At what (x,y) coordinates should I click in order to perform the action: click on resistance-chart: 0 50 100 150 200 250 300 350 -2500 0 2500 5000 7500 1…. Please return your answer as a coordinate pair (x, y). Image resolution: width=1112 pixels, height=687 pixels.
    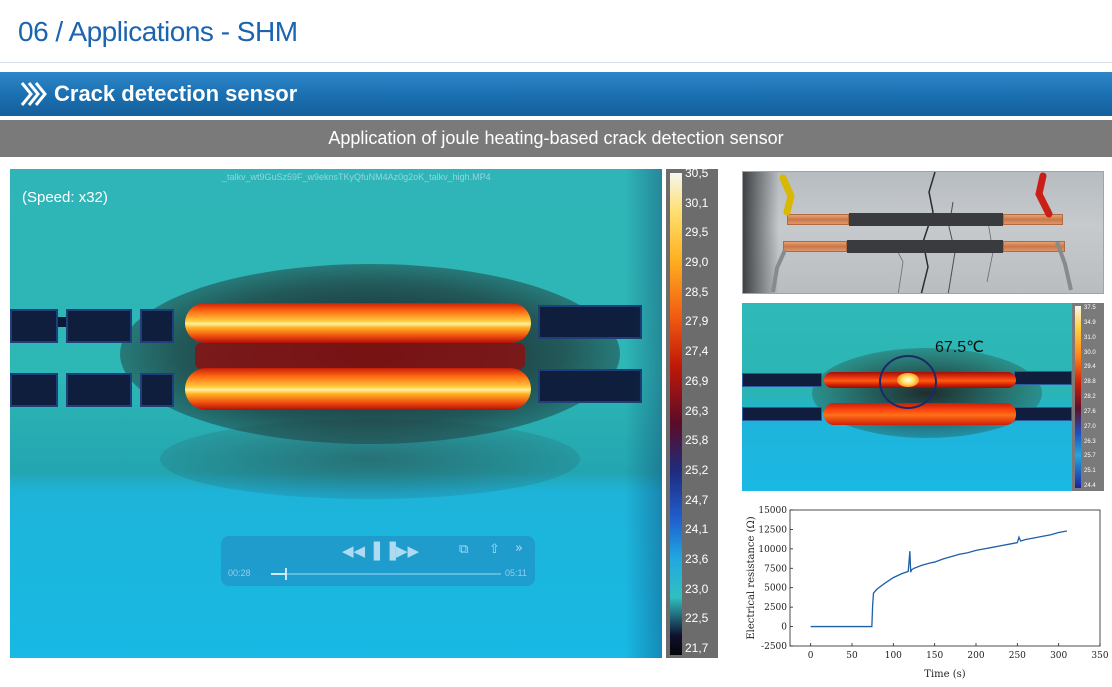
    Looking at the image, I should click on (927, 593).